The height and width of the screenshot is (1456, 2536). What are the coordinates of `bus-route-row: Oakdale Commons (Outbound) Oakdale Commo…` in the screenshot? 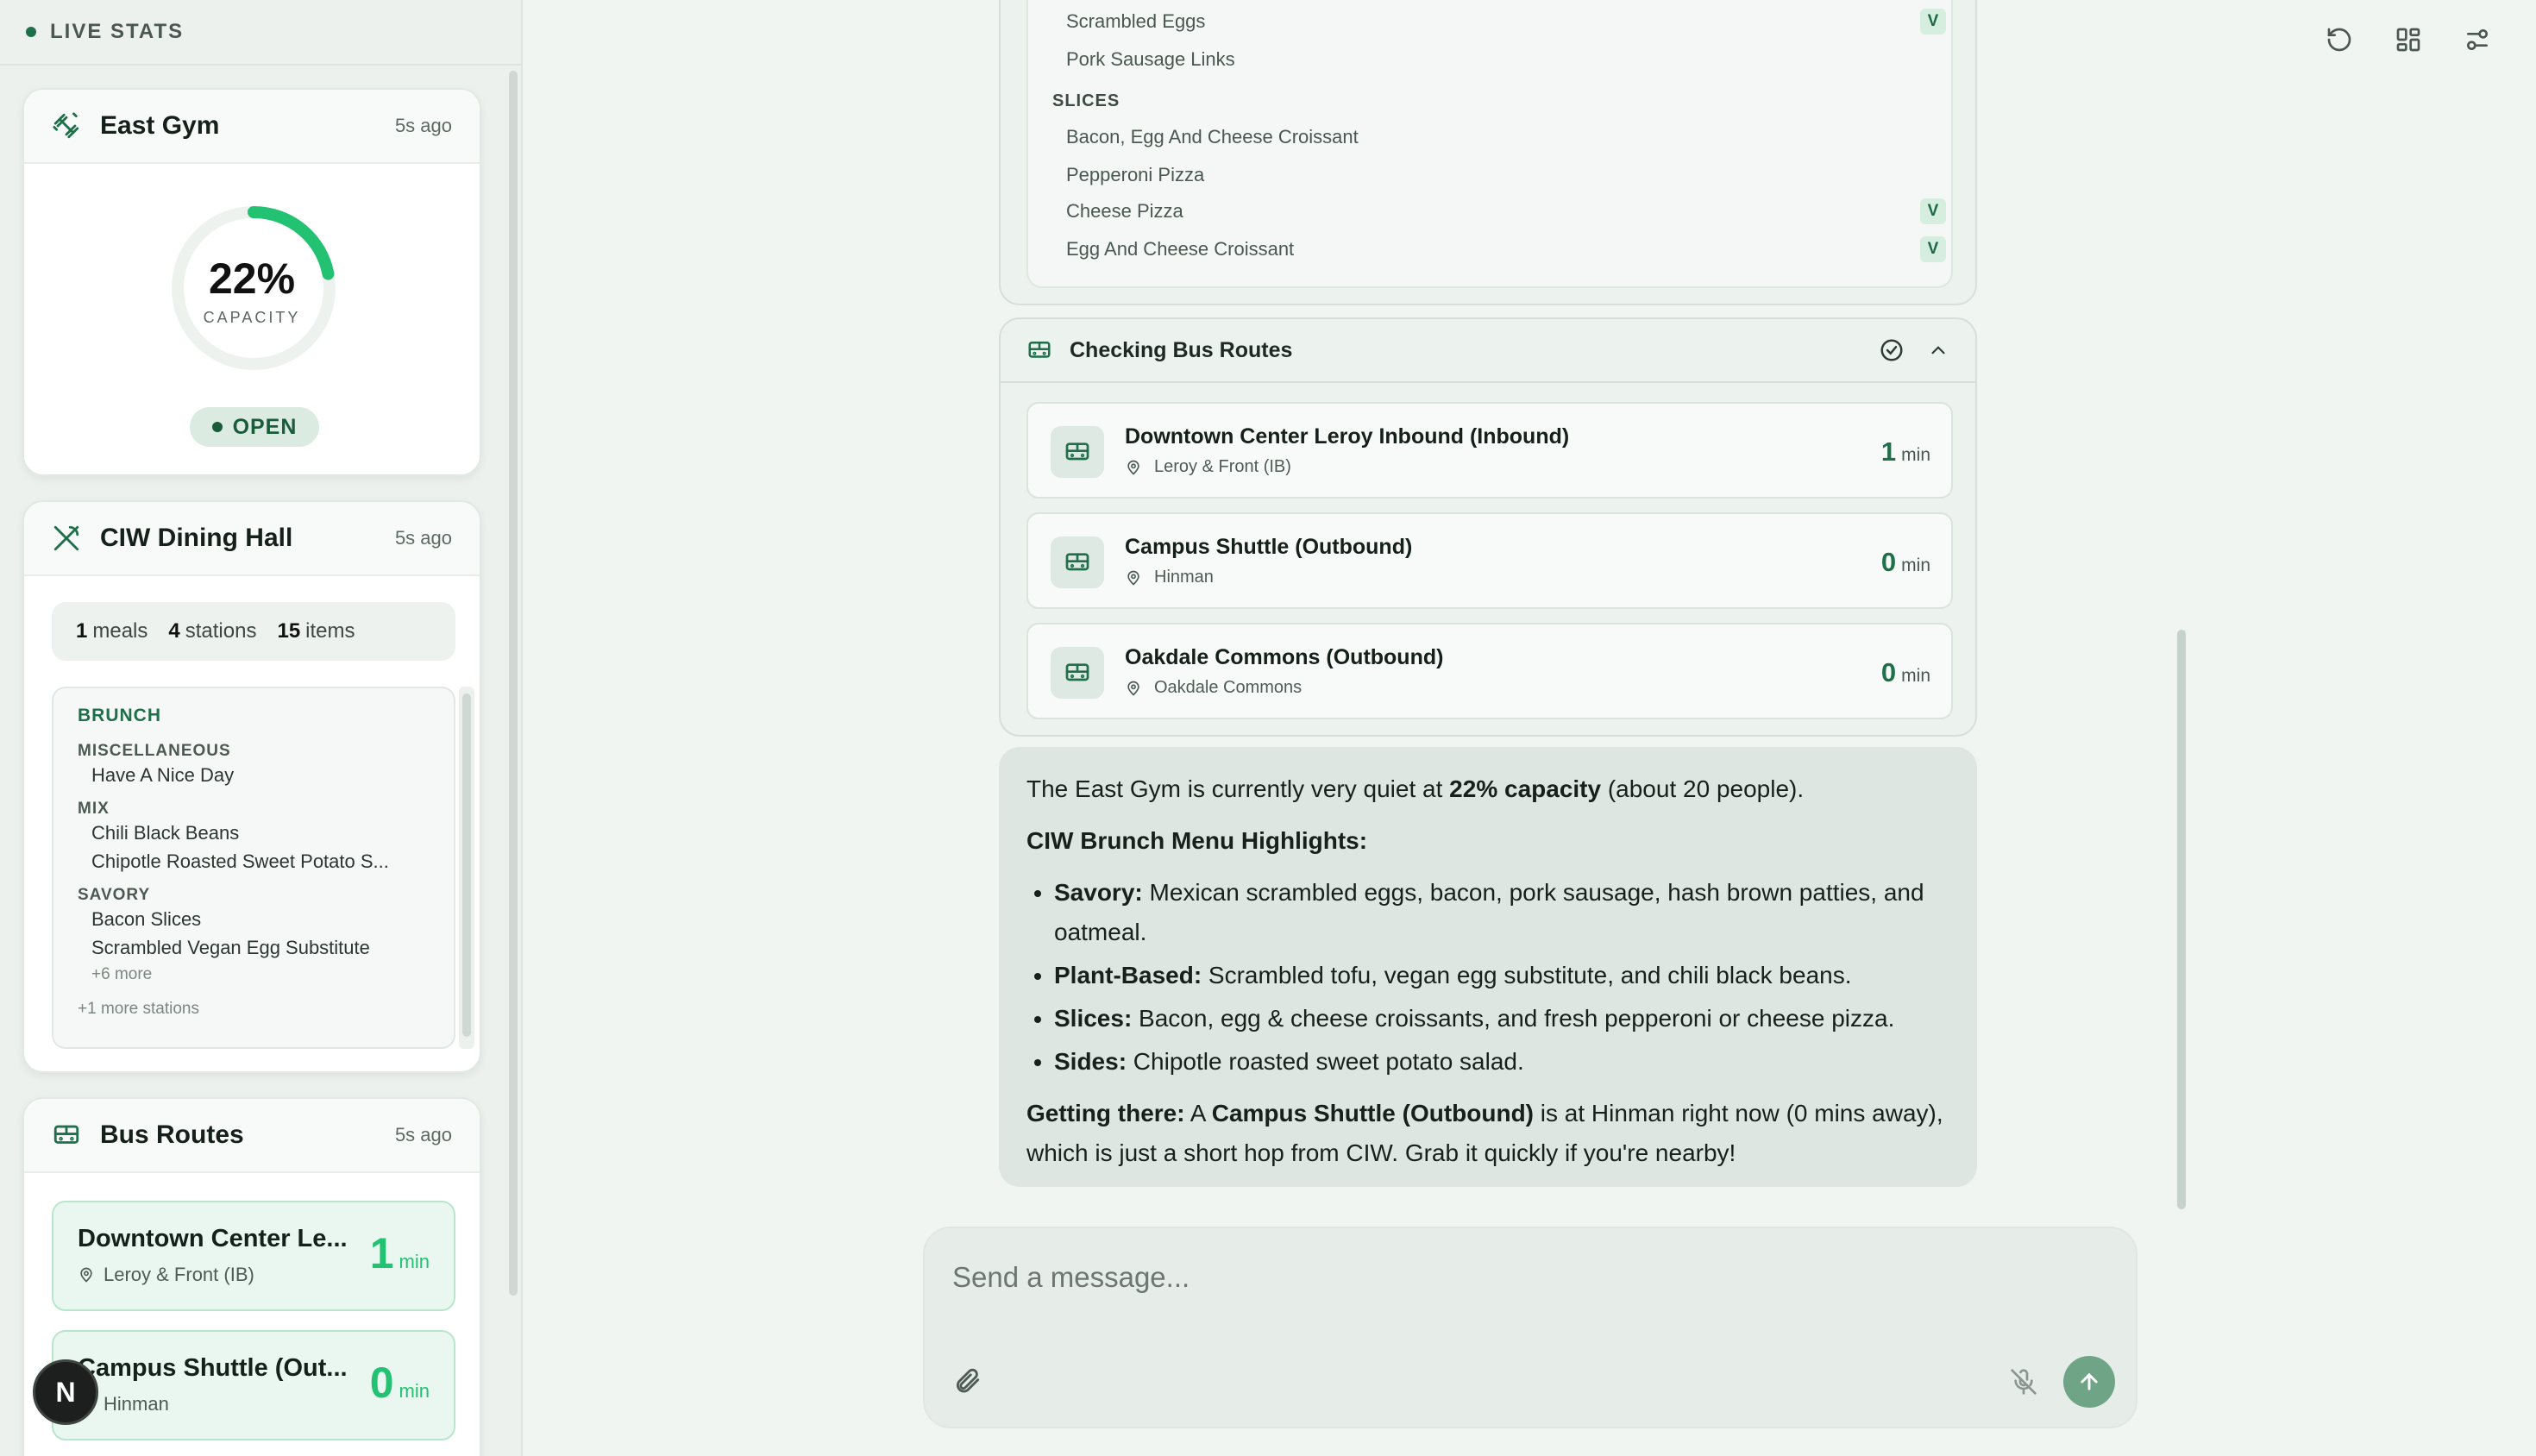 It's located at (1489, 671).